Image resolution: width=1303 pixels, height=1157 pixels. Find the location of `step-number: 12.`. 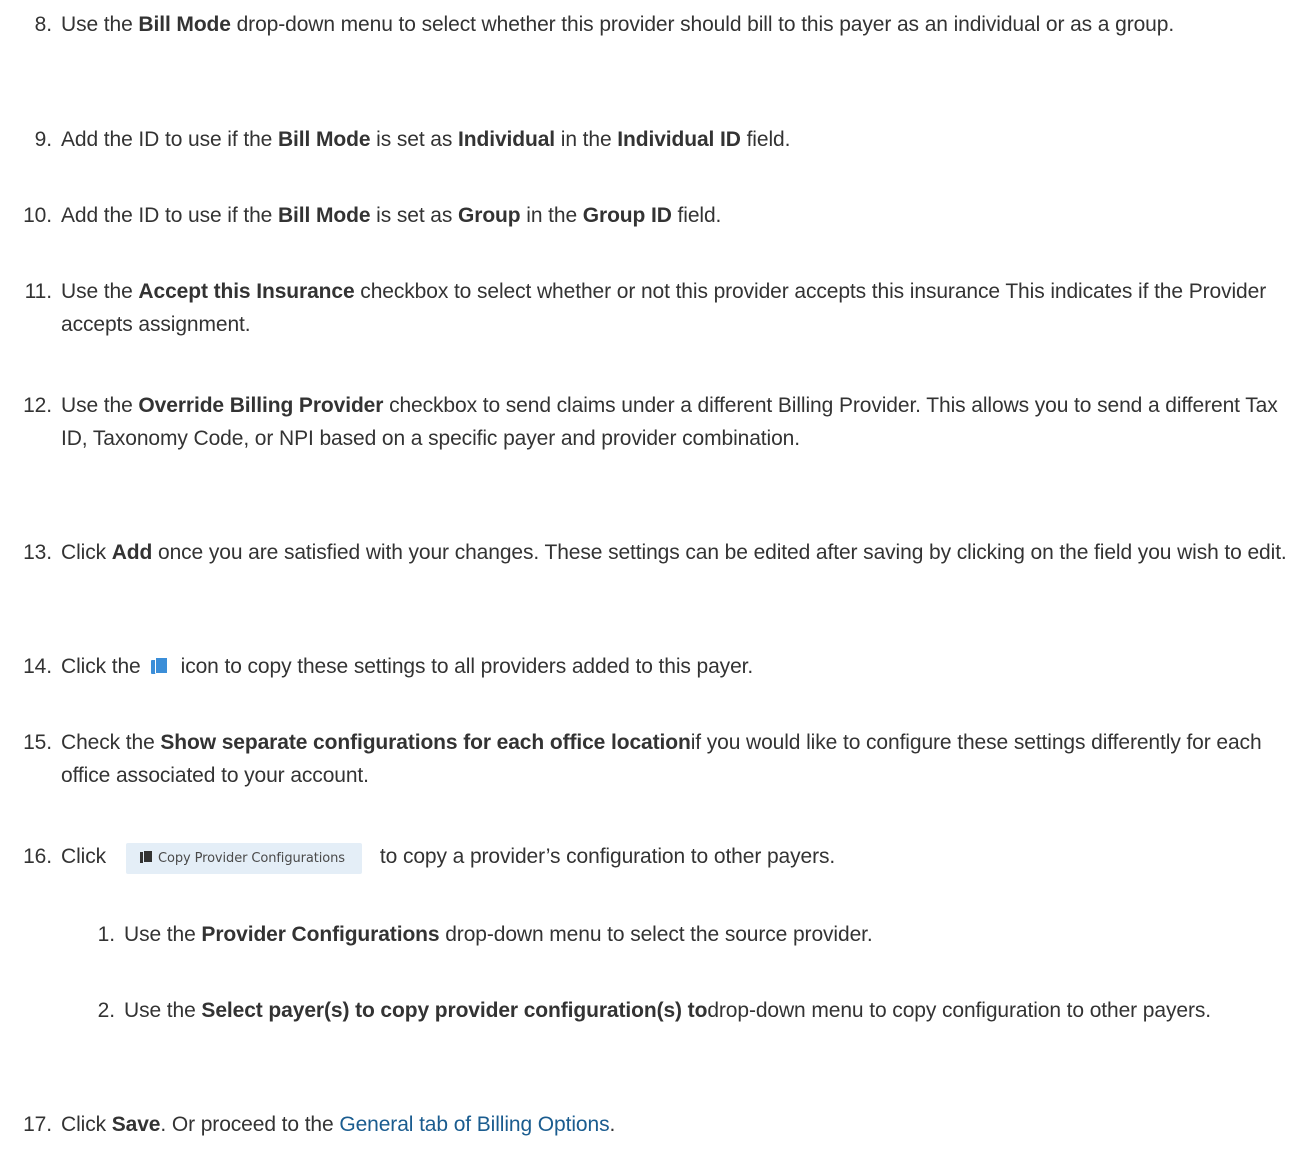

step-number: 12. is located at coordinates (37, 405).